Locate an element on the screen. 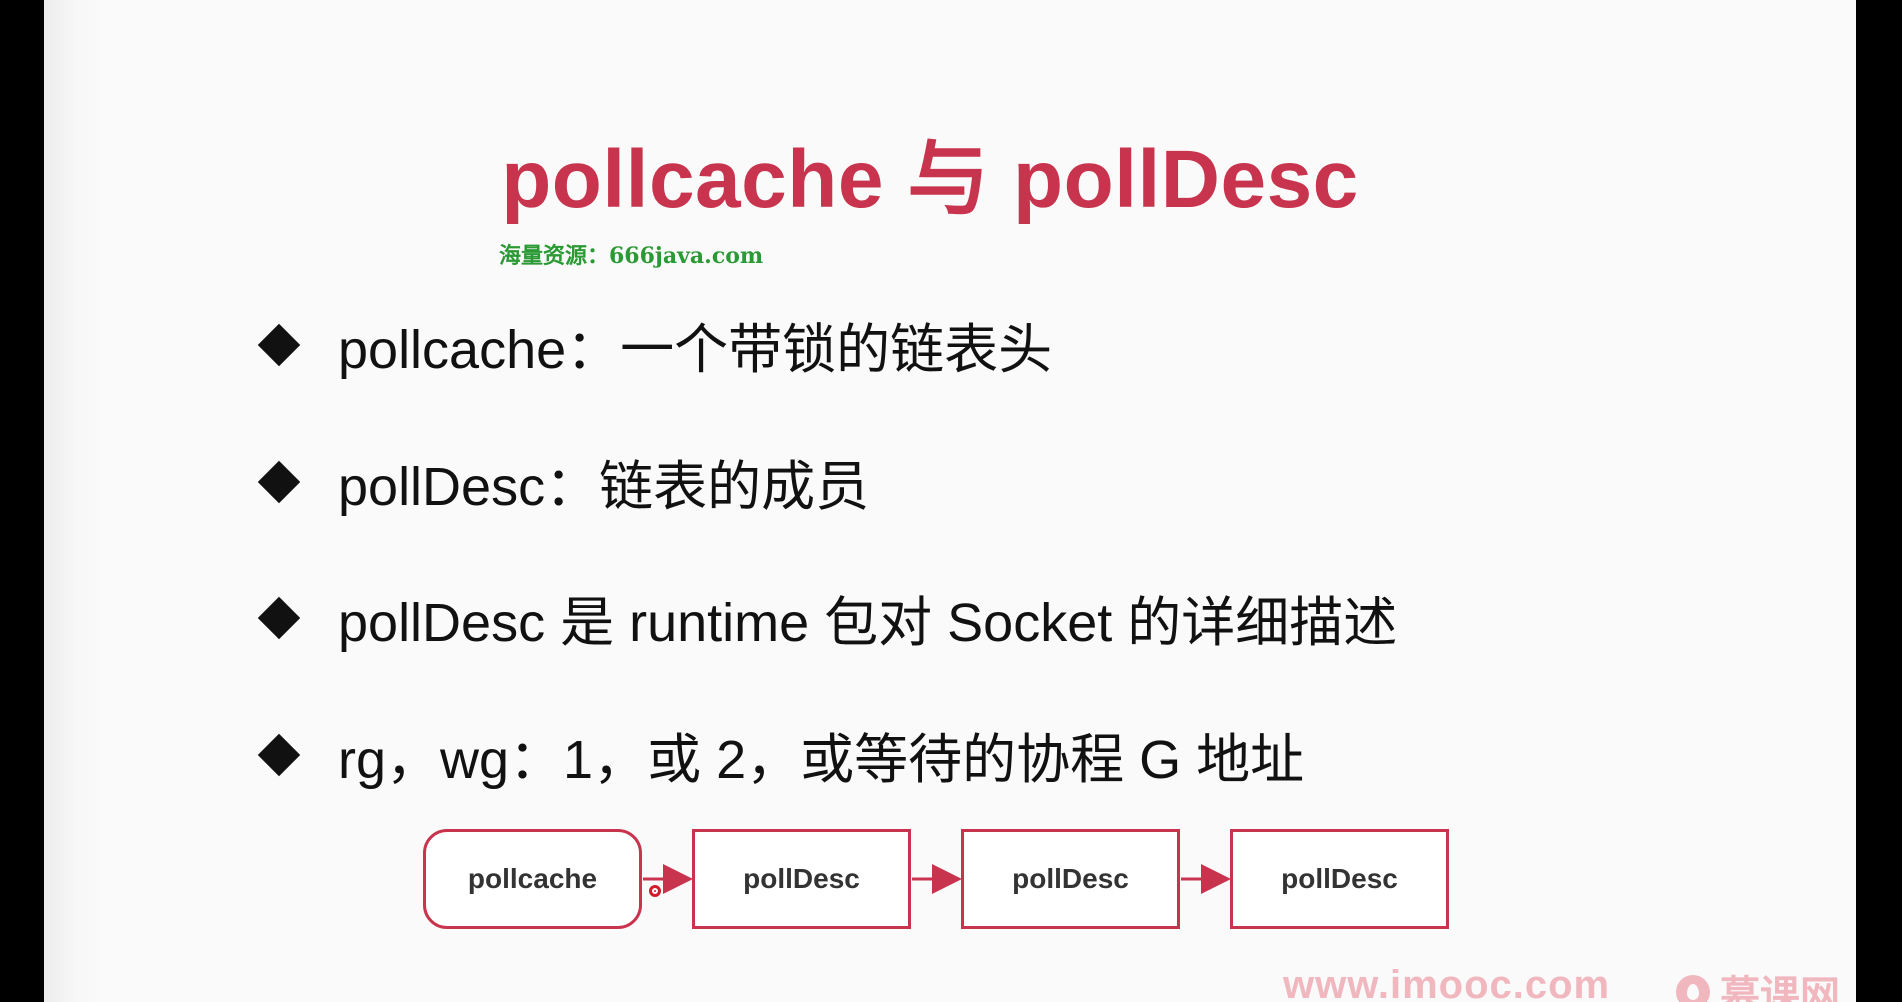 This screenshot has height=1002, width=1902. footer-brand: 慕课网 is located at coordinates (1758, 982).